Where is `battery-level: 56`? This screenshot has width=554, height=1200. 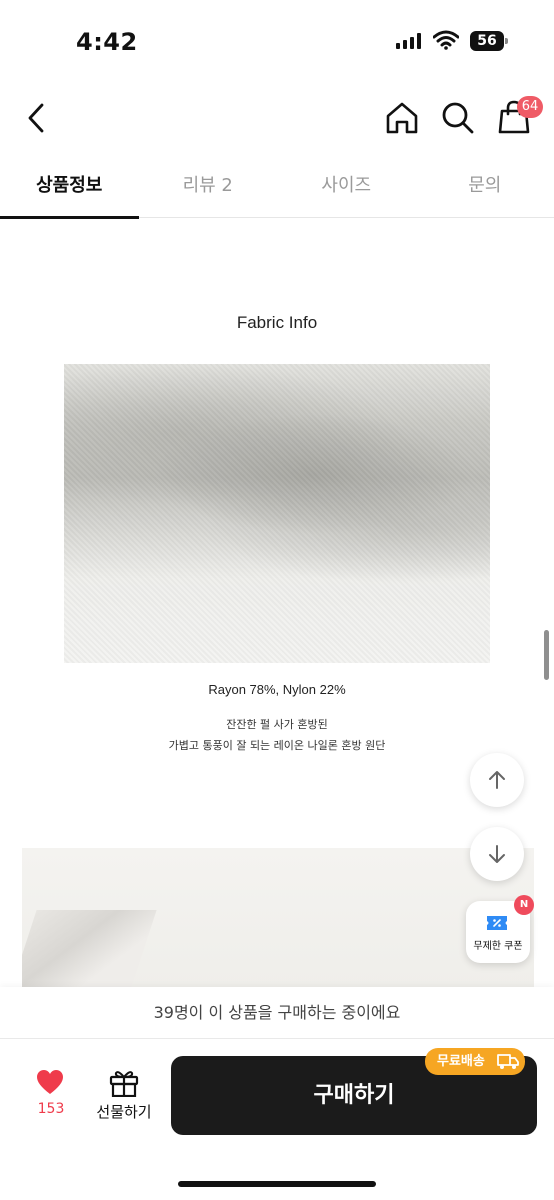
battery-level: 56 is located at coordinates (487, 41).